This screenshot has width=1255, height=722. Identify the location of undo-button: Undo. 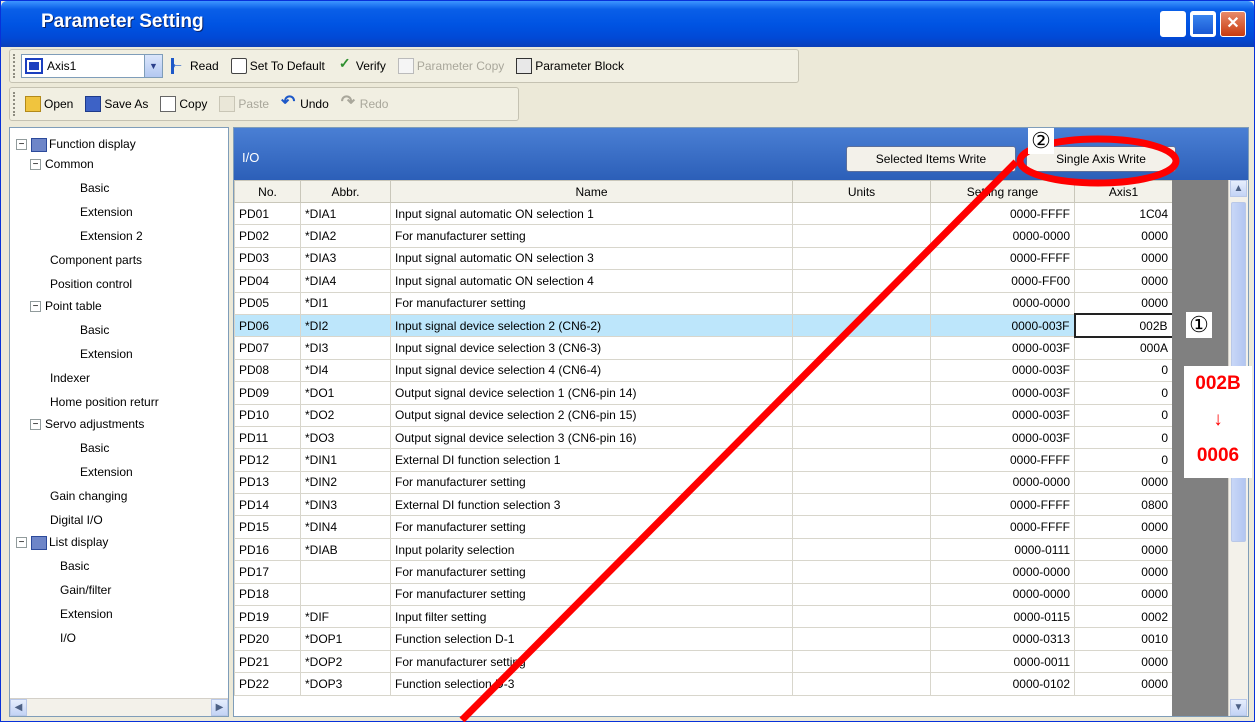
(305, 104).